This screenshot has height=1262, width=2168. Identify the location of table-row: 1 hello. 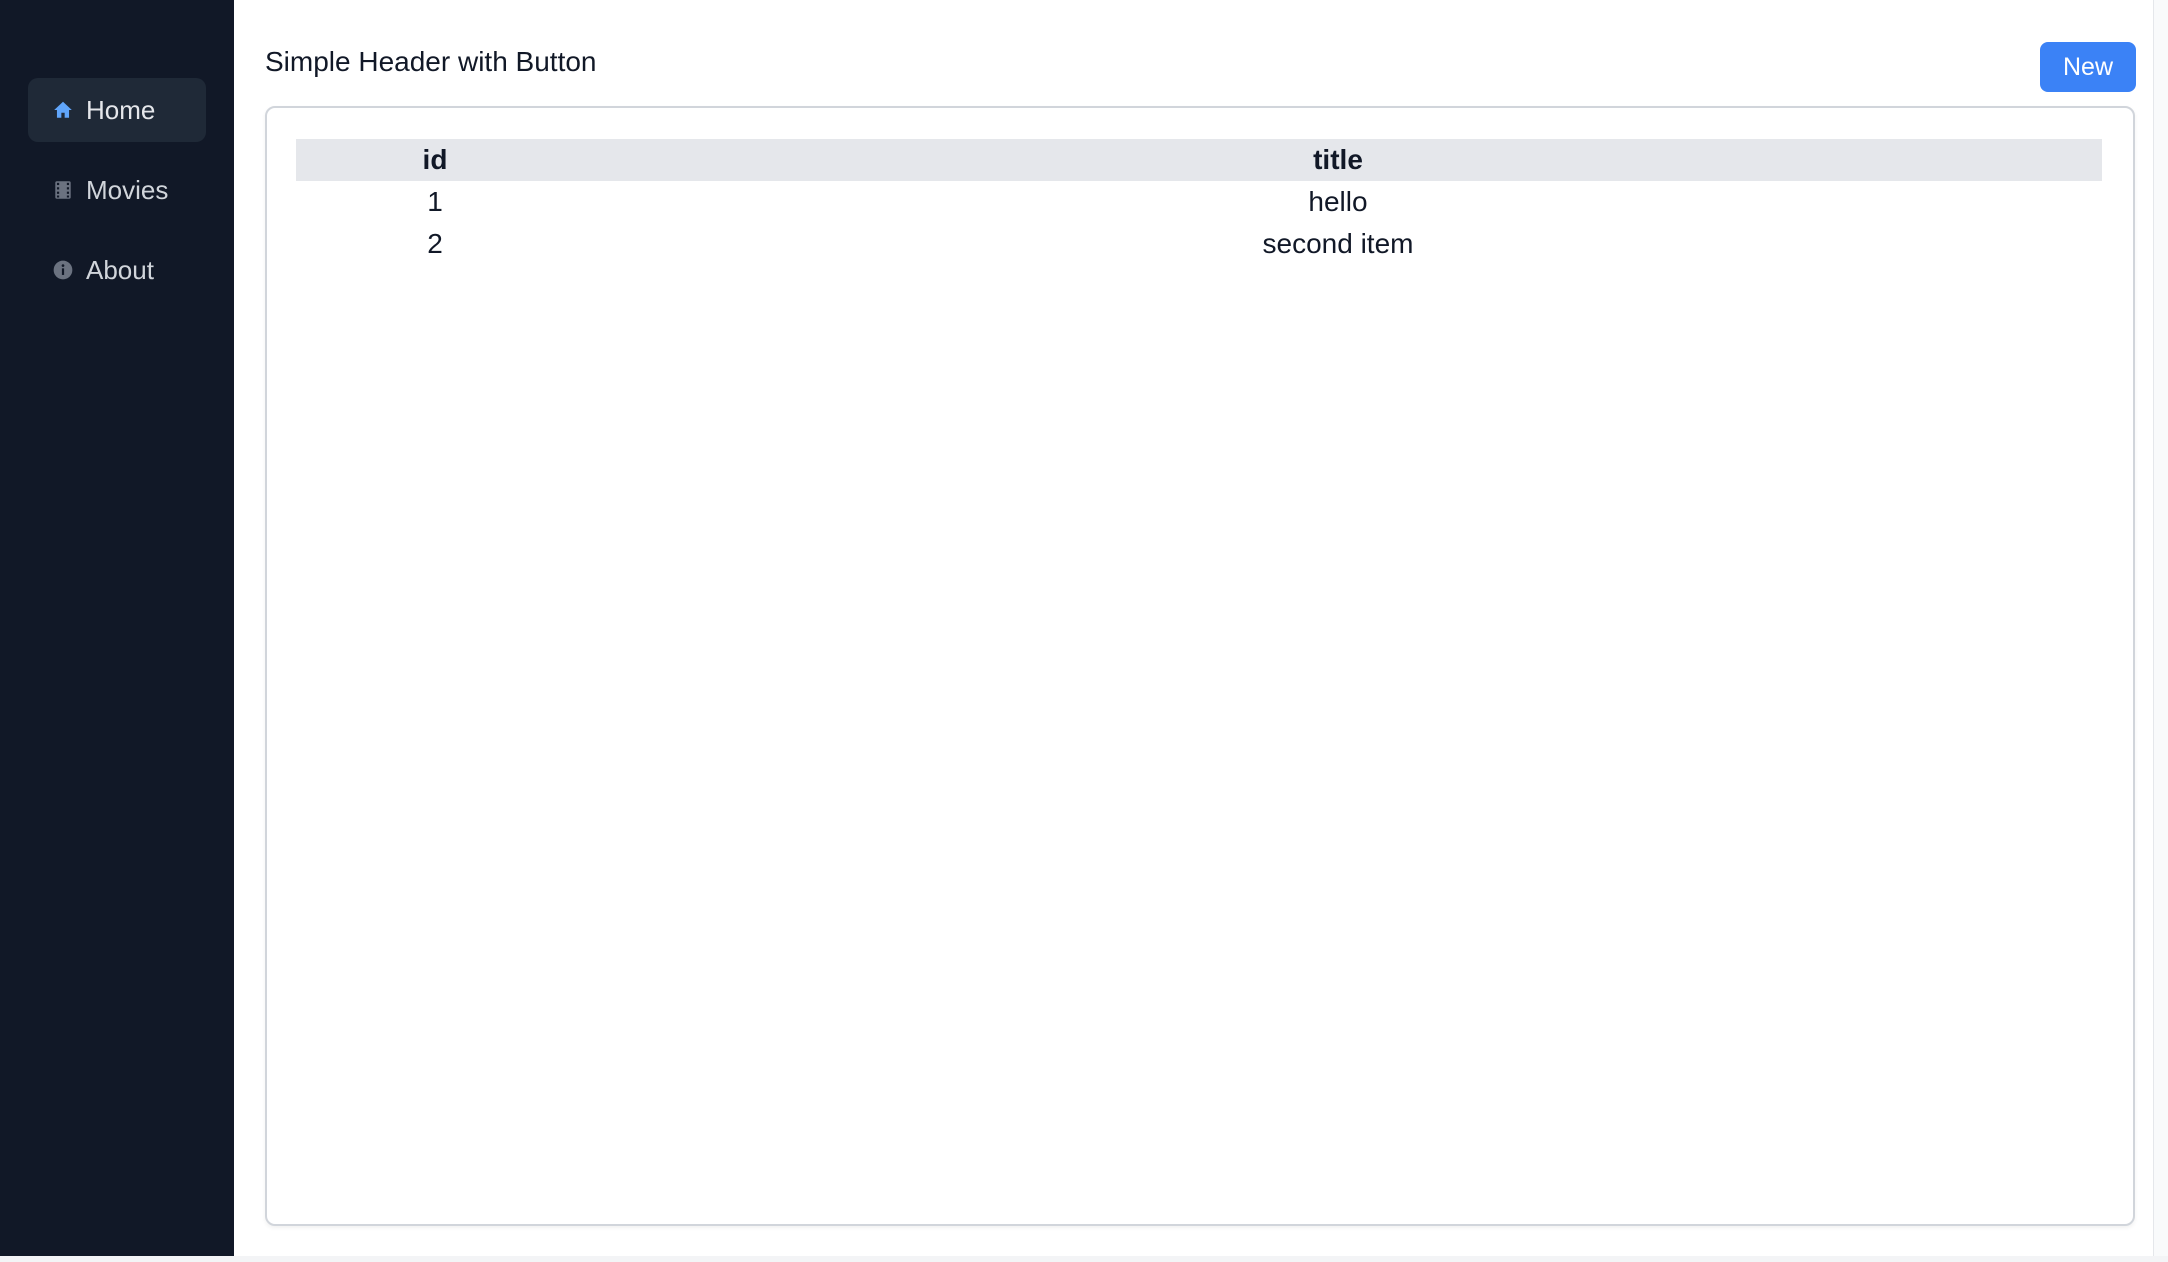
(1199, 202).